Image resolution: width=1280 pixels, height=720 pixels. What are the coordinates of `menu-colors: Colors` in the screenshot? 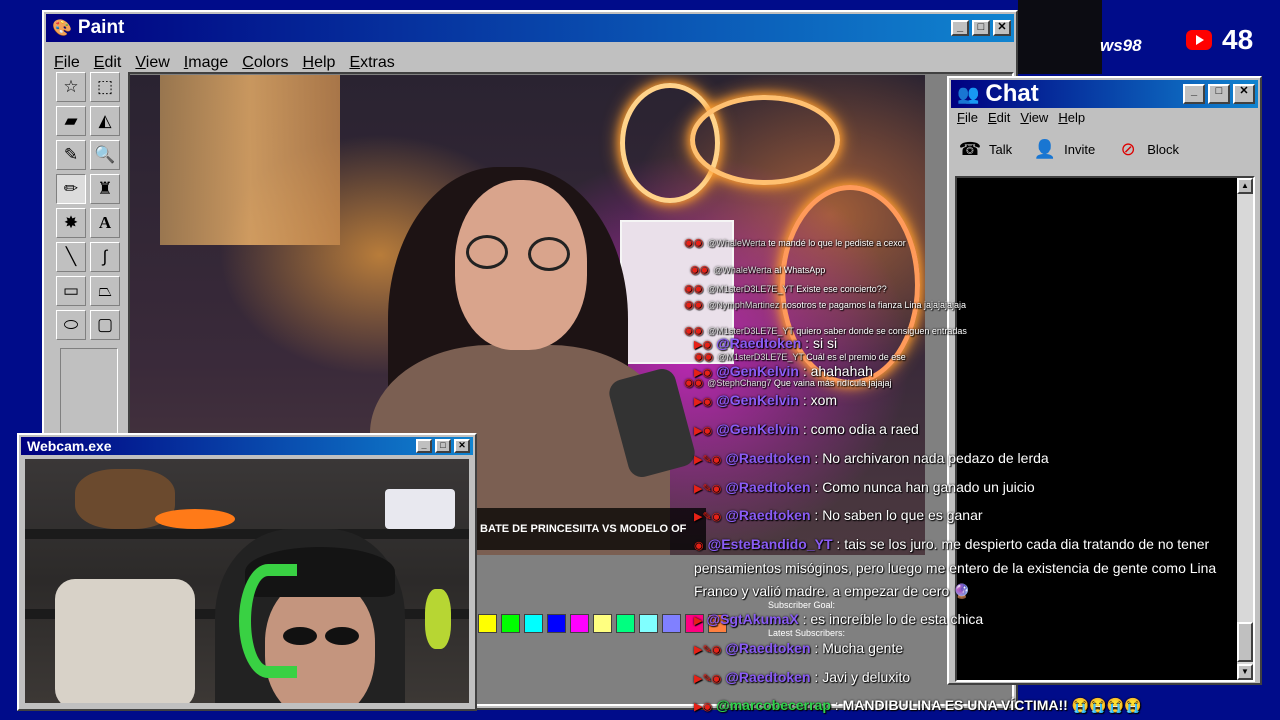 It's located at (265, 63).